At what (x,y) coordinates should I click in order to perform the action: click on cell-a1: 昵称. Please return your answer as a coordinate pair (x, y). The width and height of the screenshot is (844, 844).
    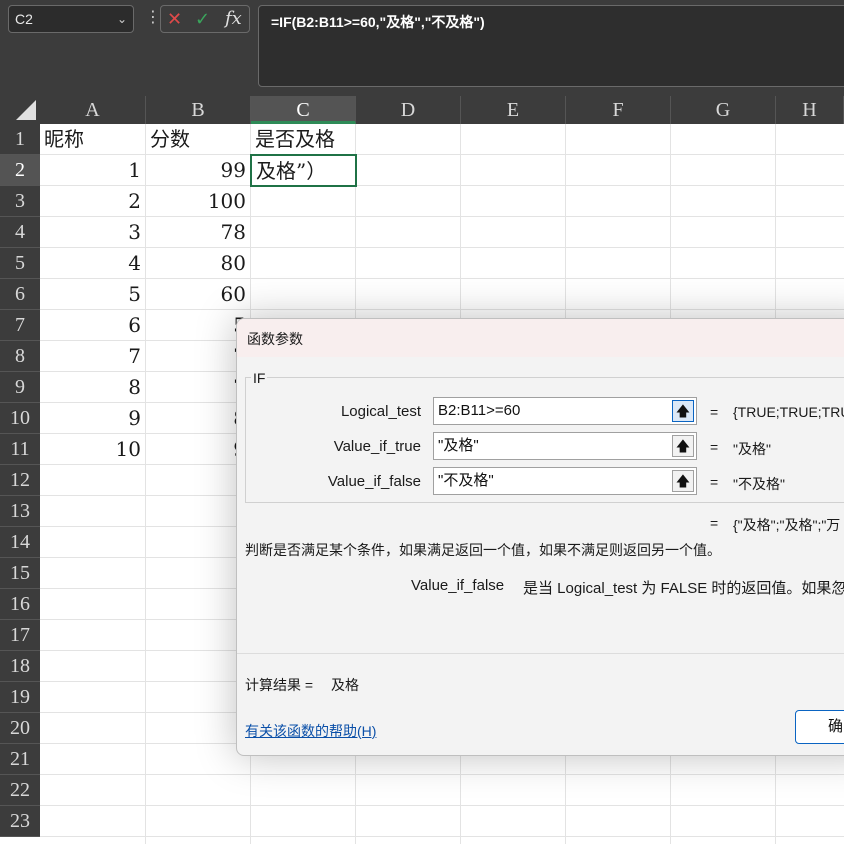
    Looking at the image, I should click on (93, 139).